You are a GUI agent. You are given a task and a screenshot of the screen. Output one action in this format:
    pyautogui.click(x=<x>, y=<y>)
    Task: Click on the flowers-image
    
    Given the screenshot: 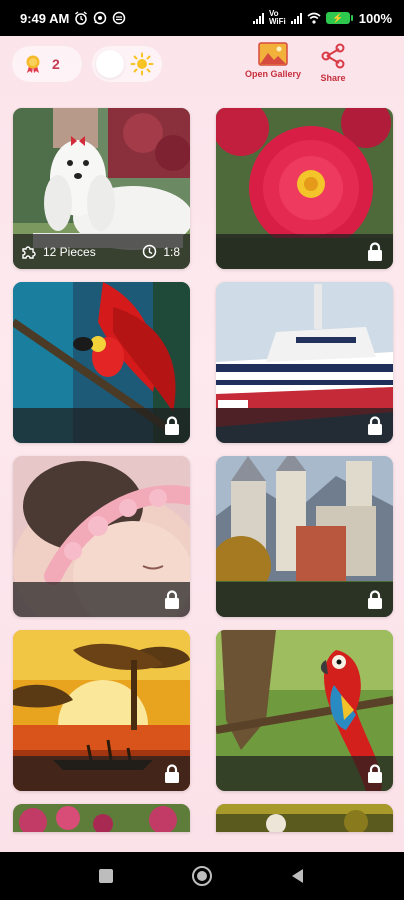 What is the action you would take?
    pyautogui.click(x=101, y=818)
    